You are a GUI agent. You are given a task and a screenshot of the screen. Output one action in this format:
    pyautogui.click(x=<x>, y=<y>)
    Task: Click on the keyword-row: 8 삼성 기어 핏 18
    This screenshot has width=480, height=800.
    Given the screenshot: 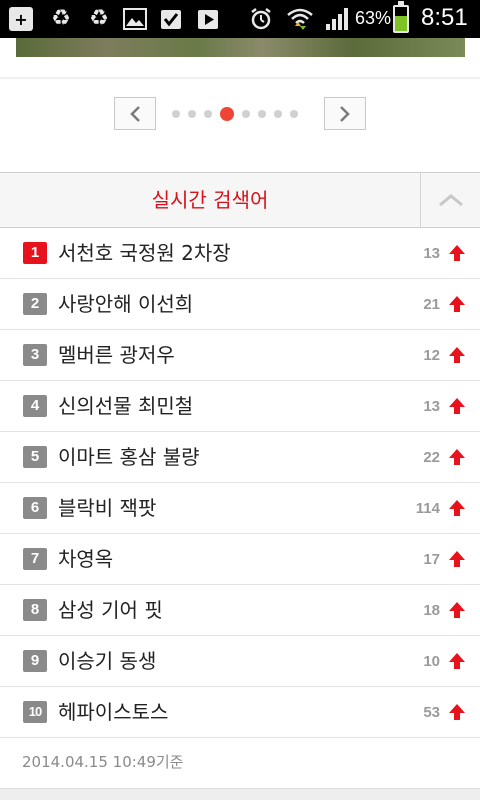 What is the action you would take?
    pyautogui.click(x=240, y=610)
    